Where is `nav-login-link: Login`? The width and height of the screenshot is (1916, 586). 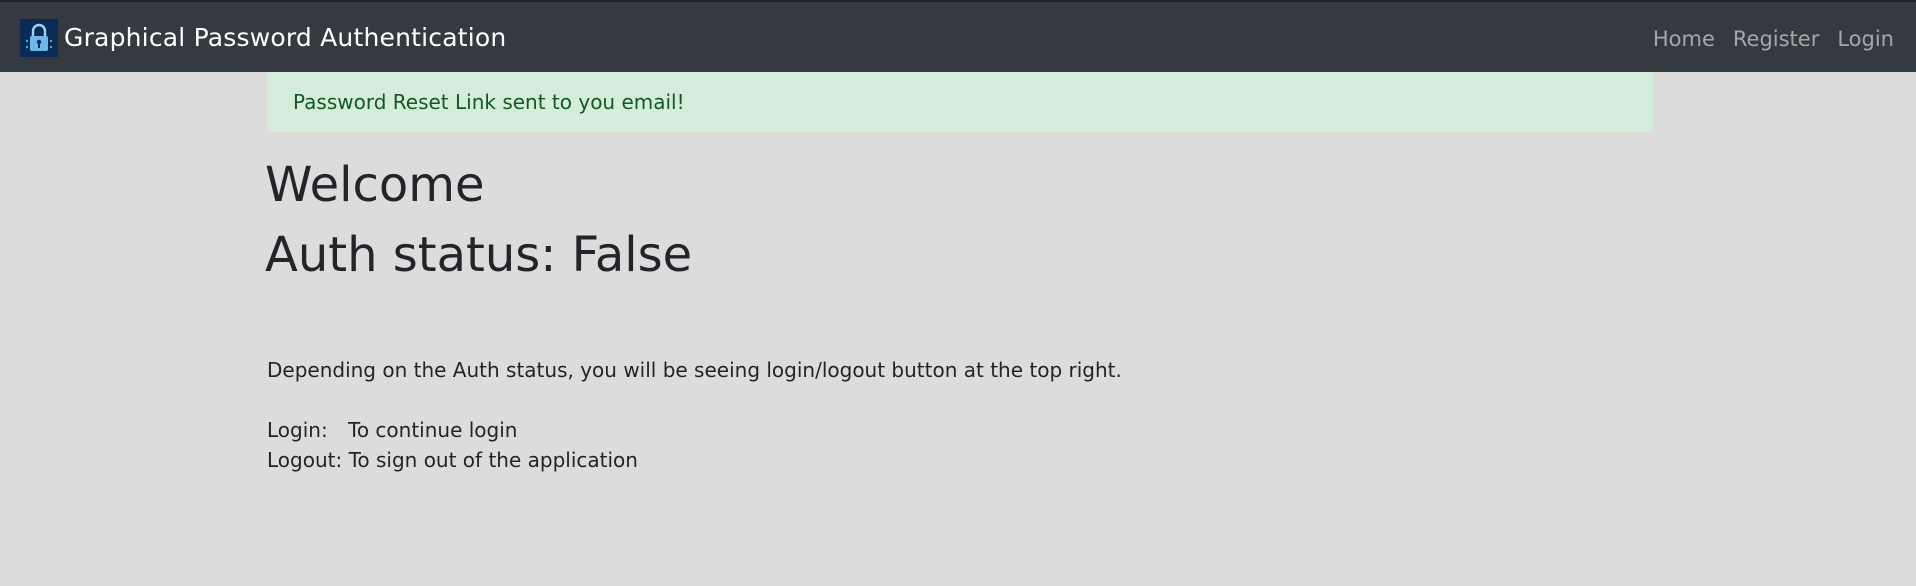 nav-login-link: Login is located at coordinates (1865, 39).